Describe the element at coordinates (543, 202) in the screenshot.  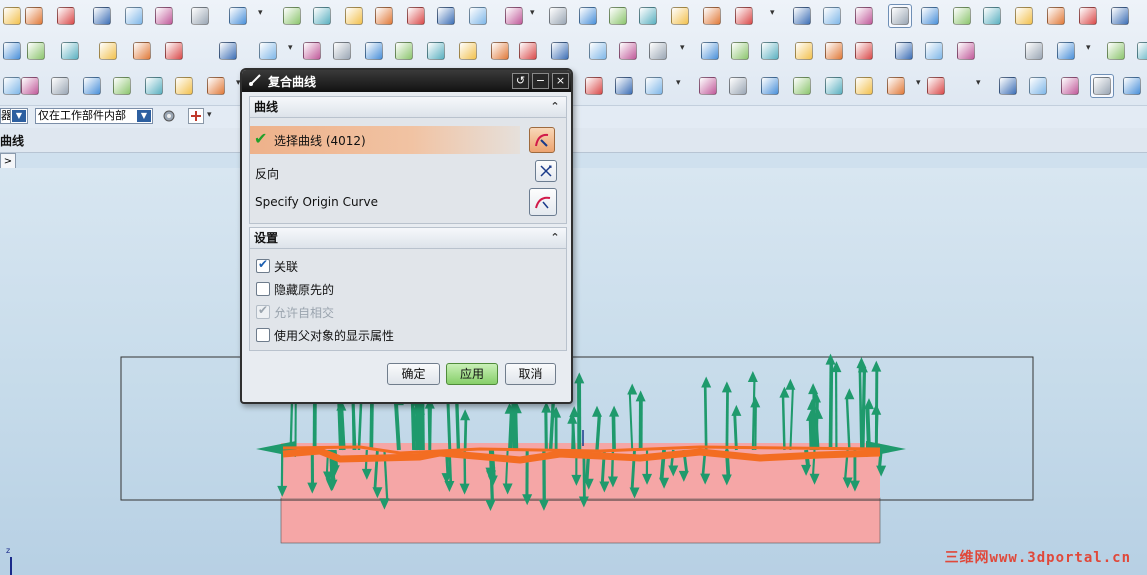
I see `origin-curve-button` at that location.